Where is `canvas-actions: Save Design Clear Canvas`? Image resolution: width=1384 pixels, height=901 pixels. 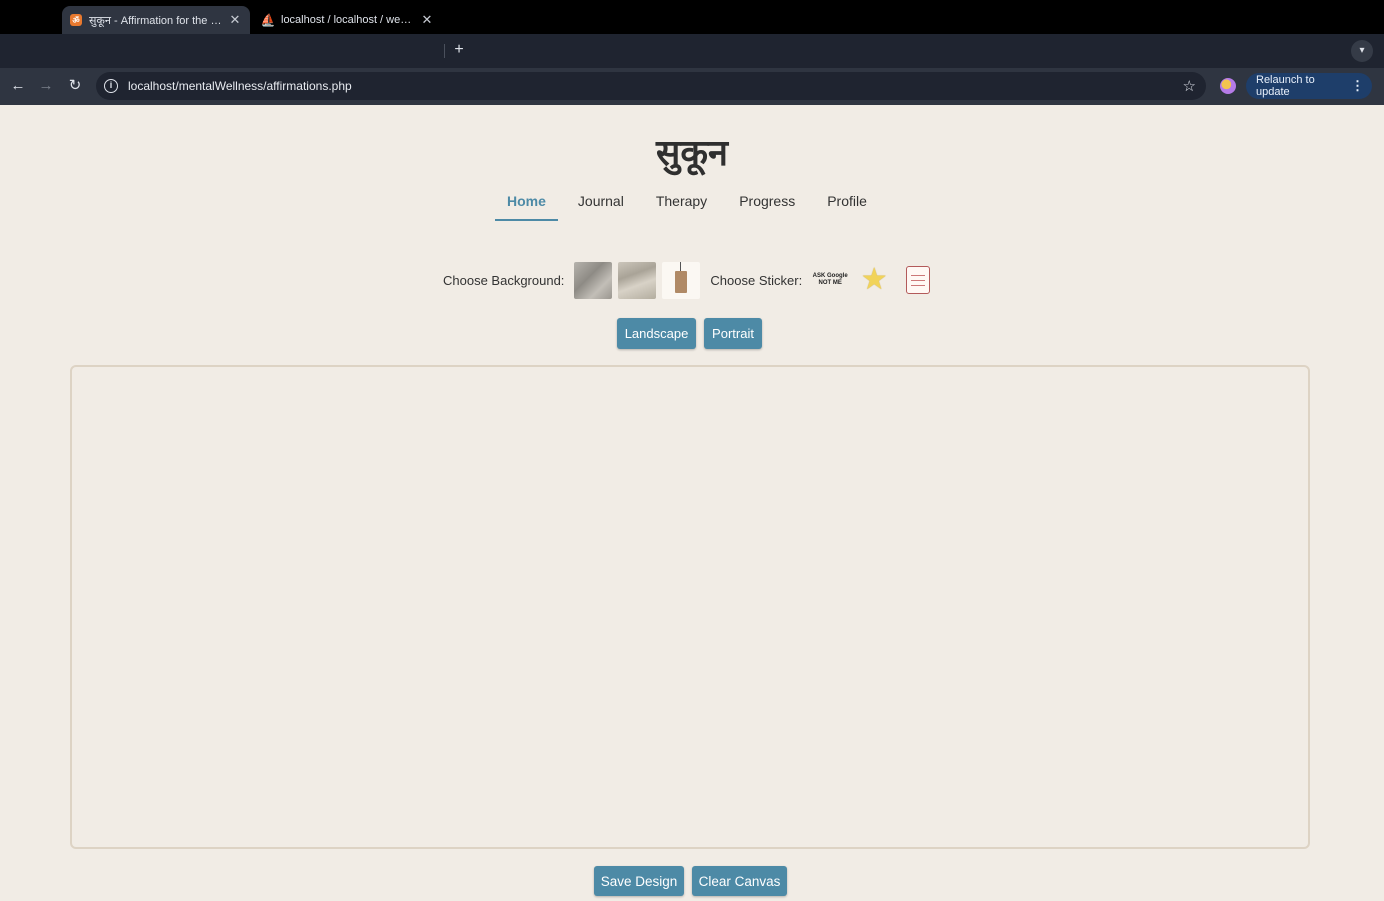 canvas-actions: Save Design Clear Canvas is located at coordinates (690, 881).